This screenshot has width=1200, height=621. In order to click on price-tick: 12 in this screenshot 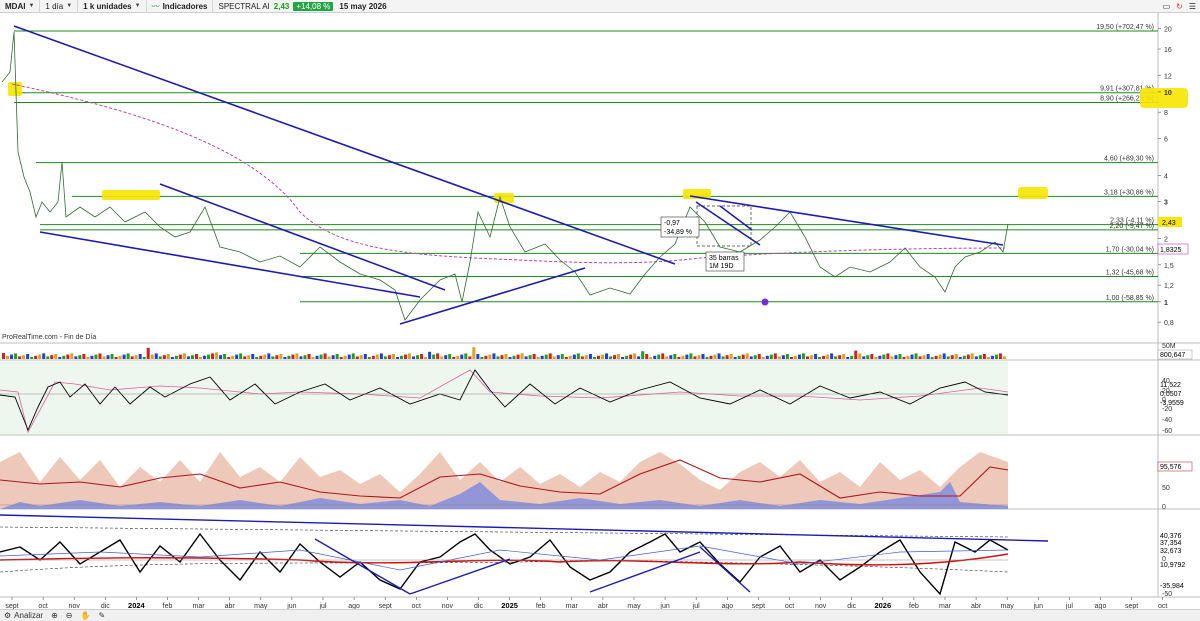, I will do `click(1168, 76)`.